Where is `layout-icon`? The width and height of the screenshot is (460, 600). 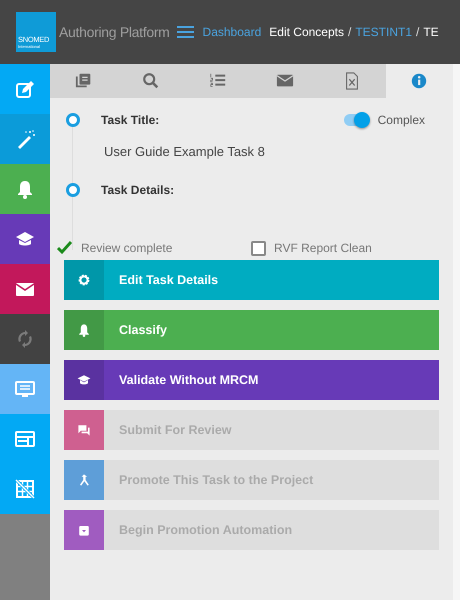 layout-icon is located at coordinates (25, 439).